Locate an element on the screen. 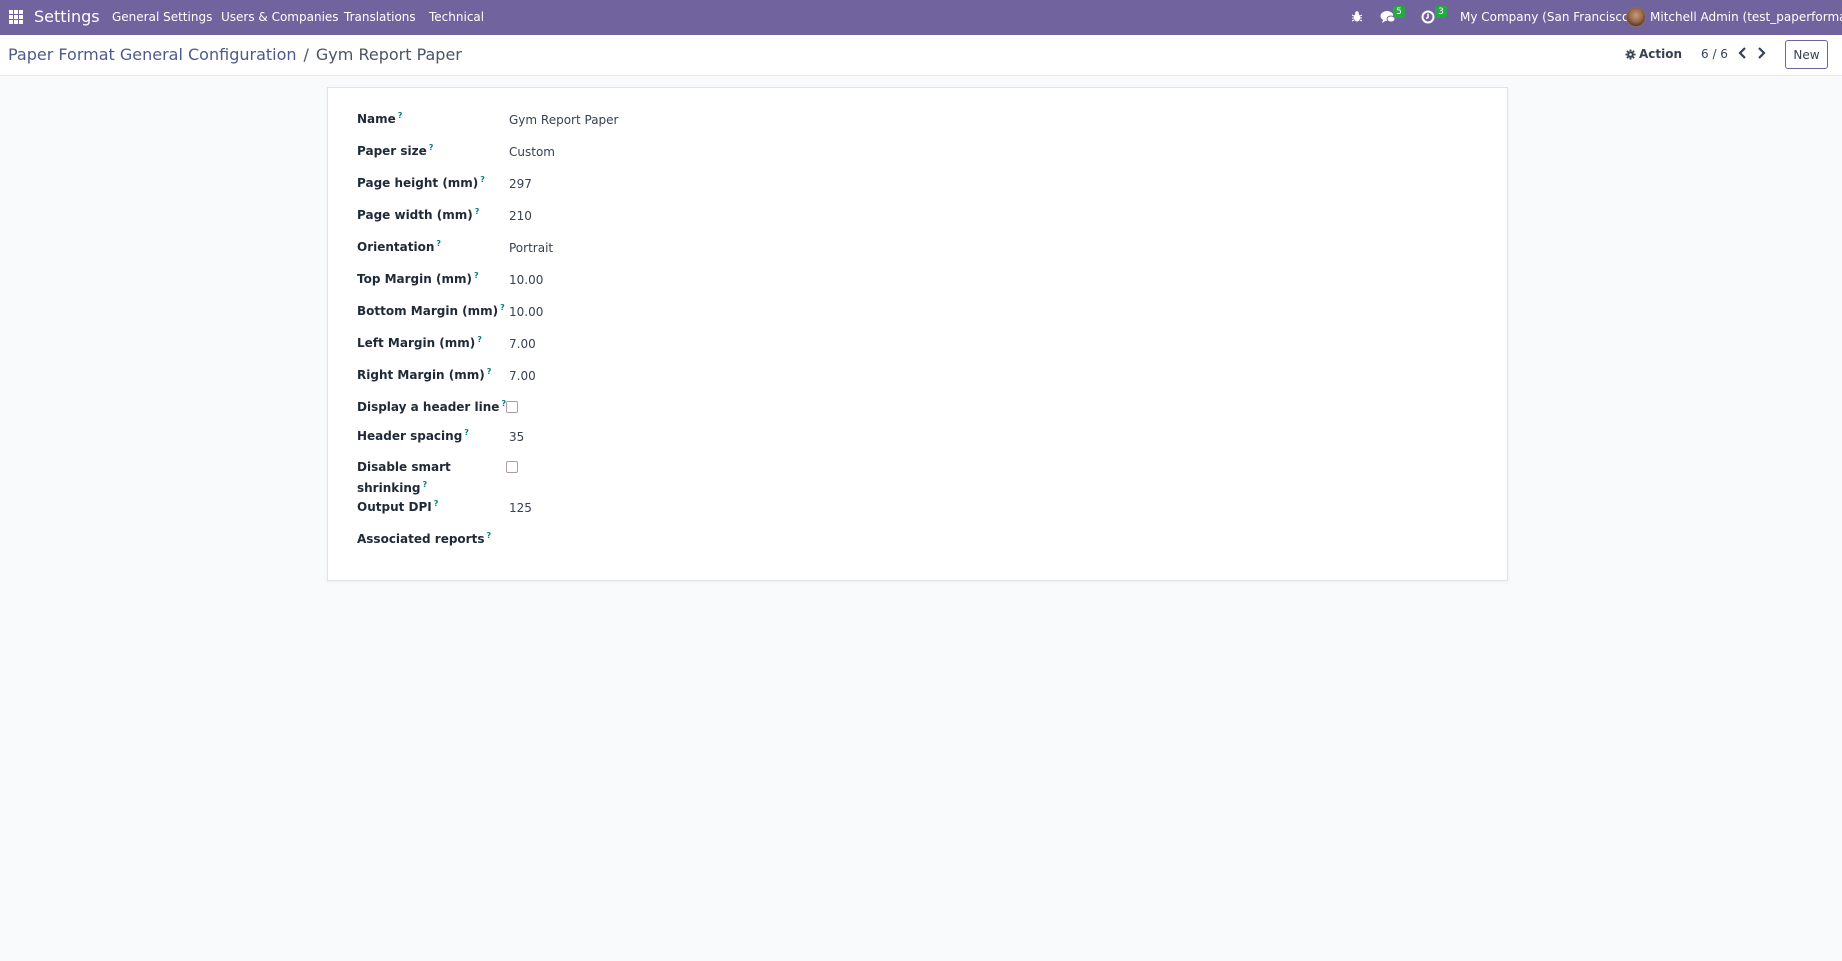 Image resolution: width=1842 pixels, height=961 pixels. user-menu: Mitchell Admin (test_paperformat) is located at coordinates (1746, 17).